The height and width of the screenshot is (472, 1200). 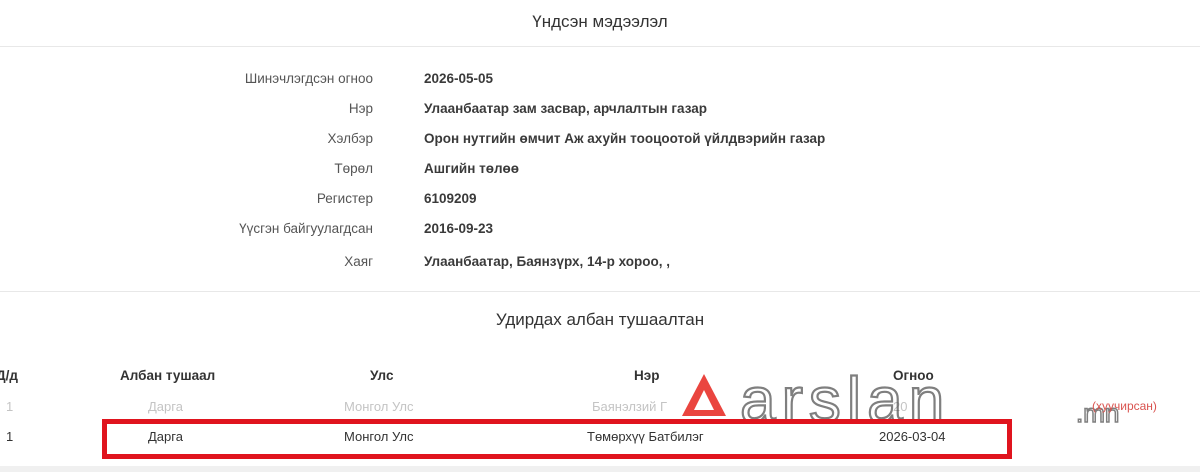 I want to click on header-no: Д/д, so click(x=9, y=375).